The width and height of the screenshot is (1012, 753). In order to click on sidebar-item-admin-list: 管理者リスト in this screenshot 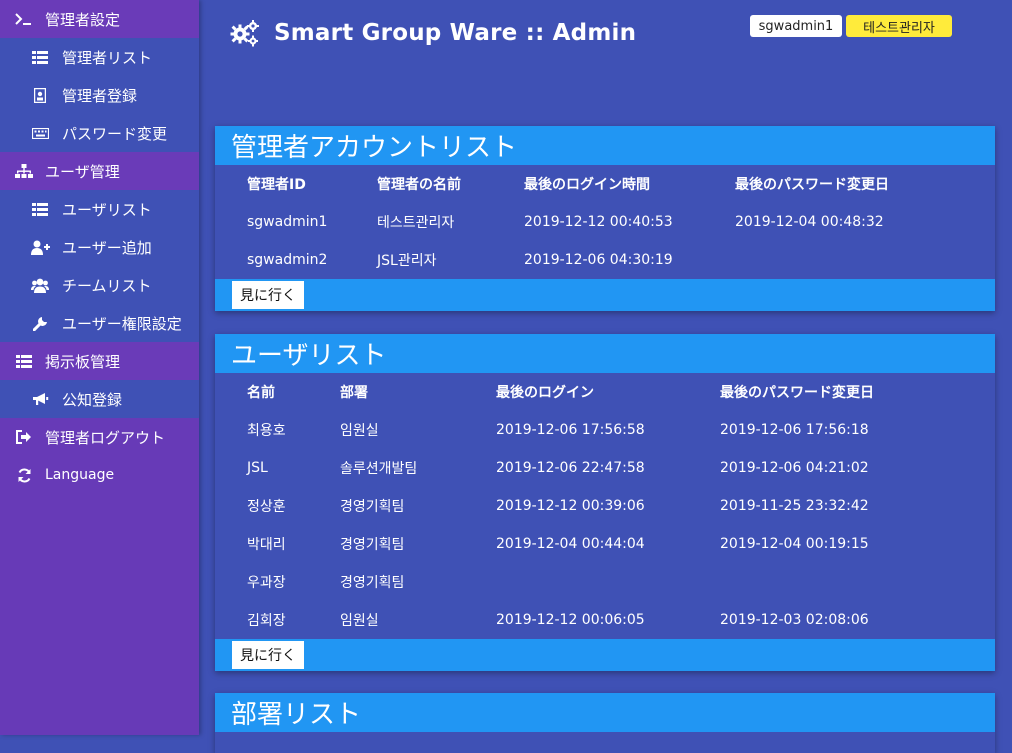, I will do `click(99, 57)`.